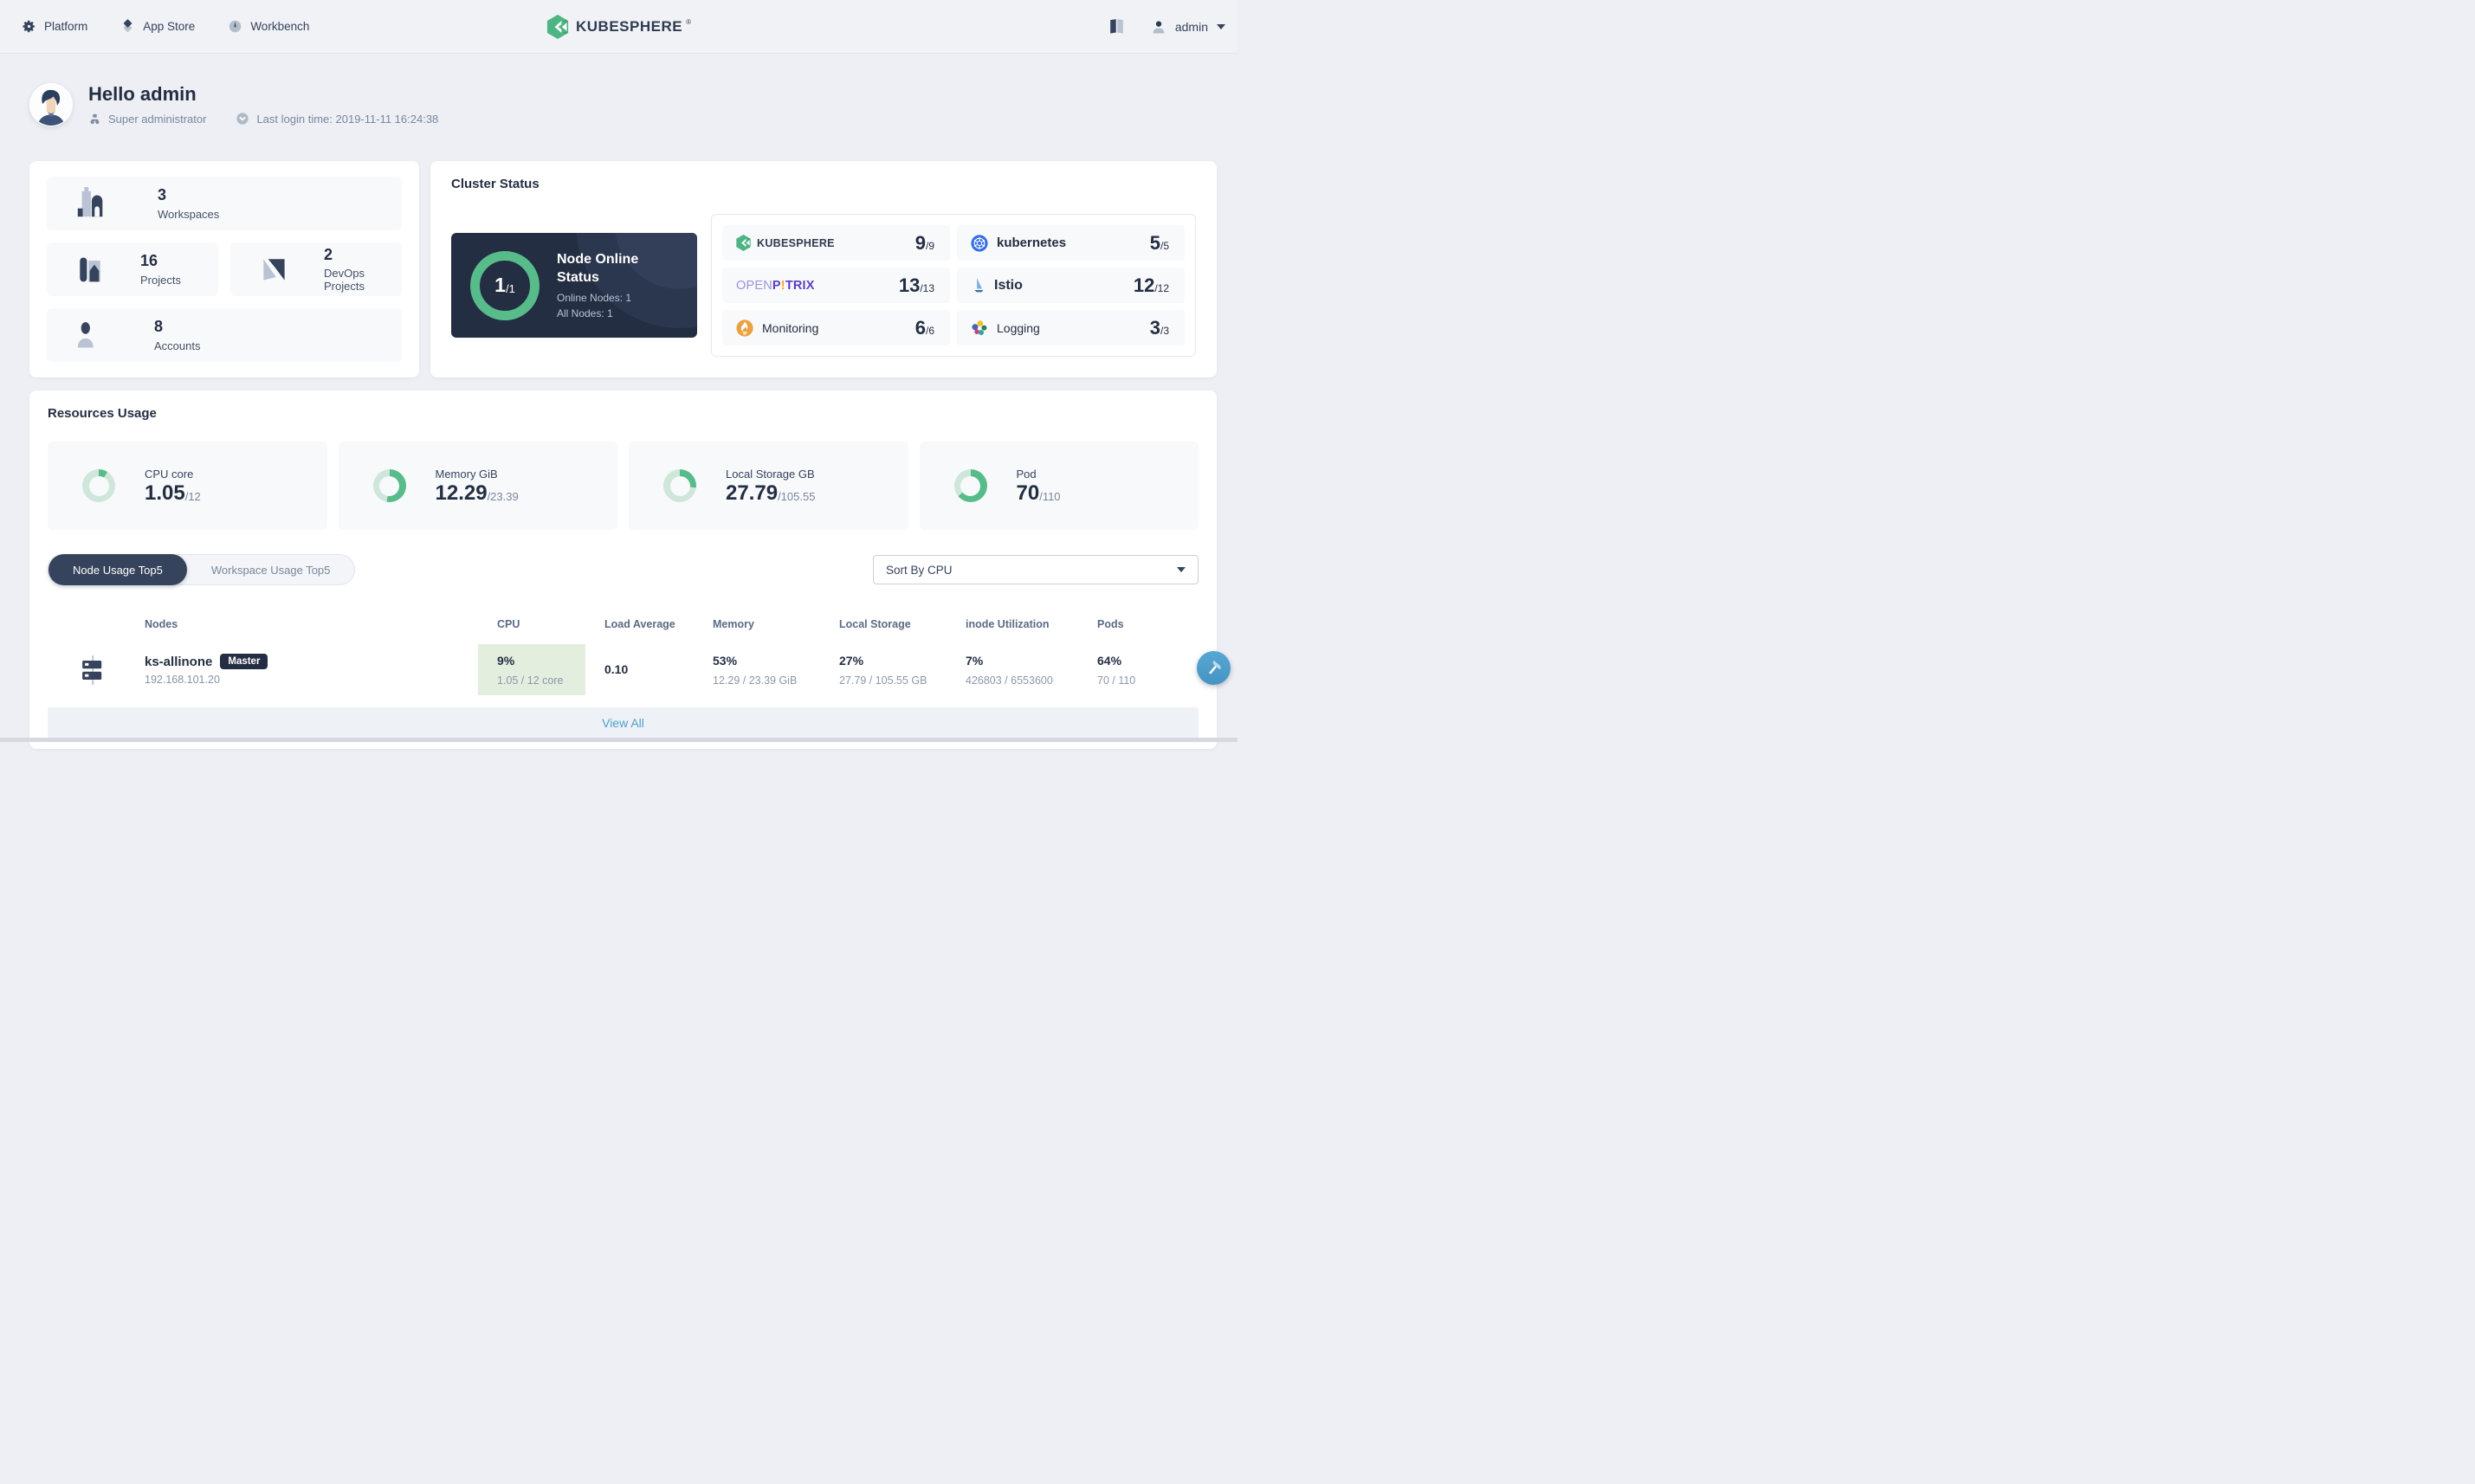 The height and width of the screenshot is (1484, 2475). I want to click on memory-cell: 53% 12.29 / 23.39 GiB, so click(757, 669).